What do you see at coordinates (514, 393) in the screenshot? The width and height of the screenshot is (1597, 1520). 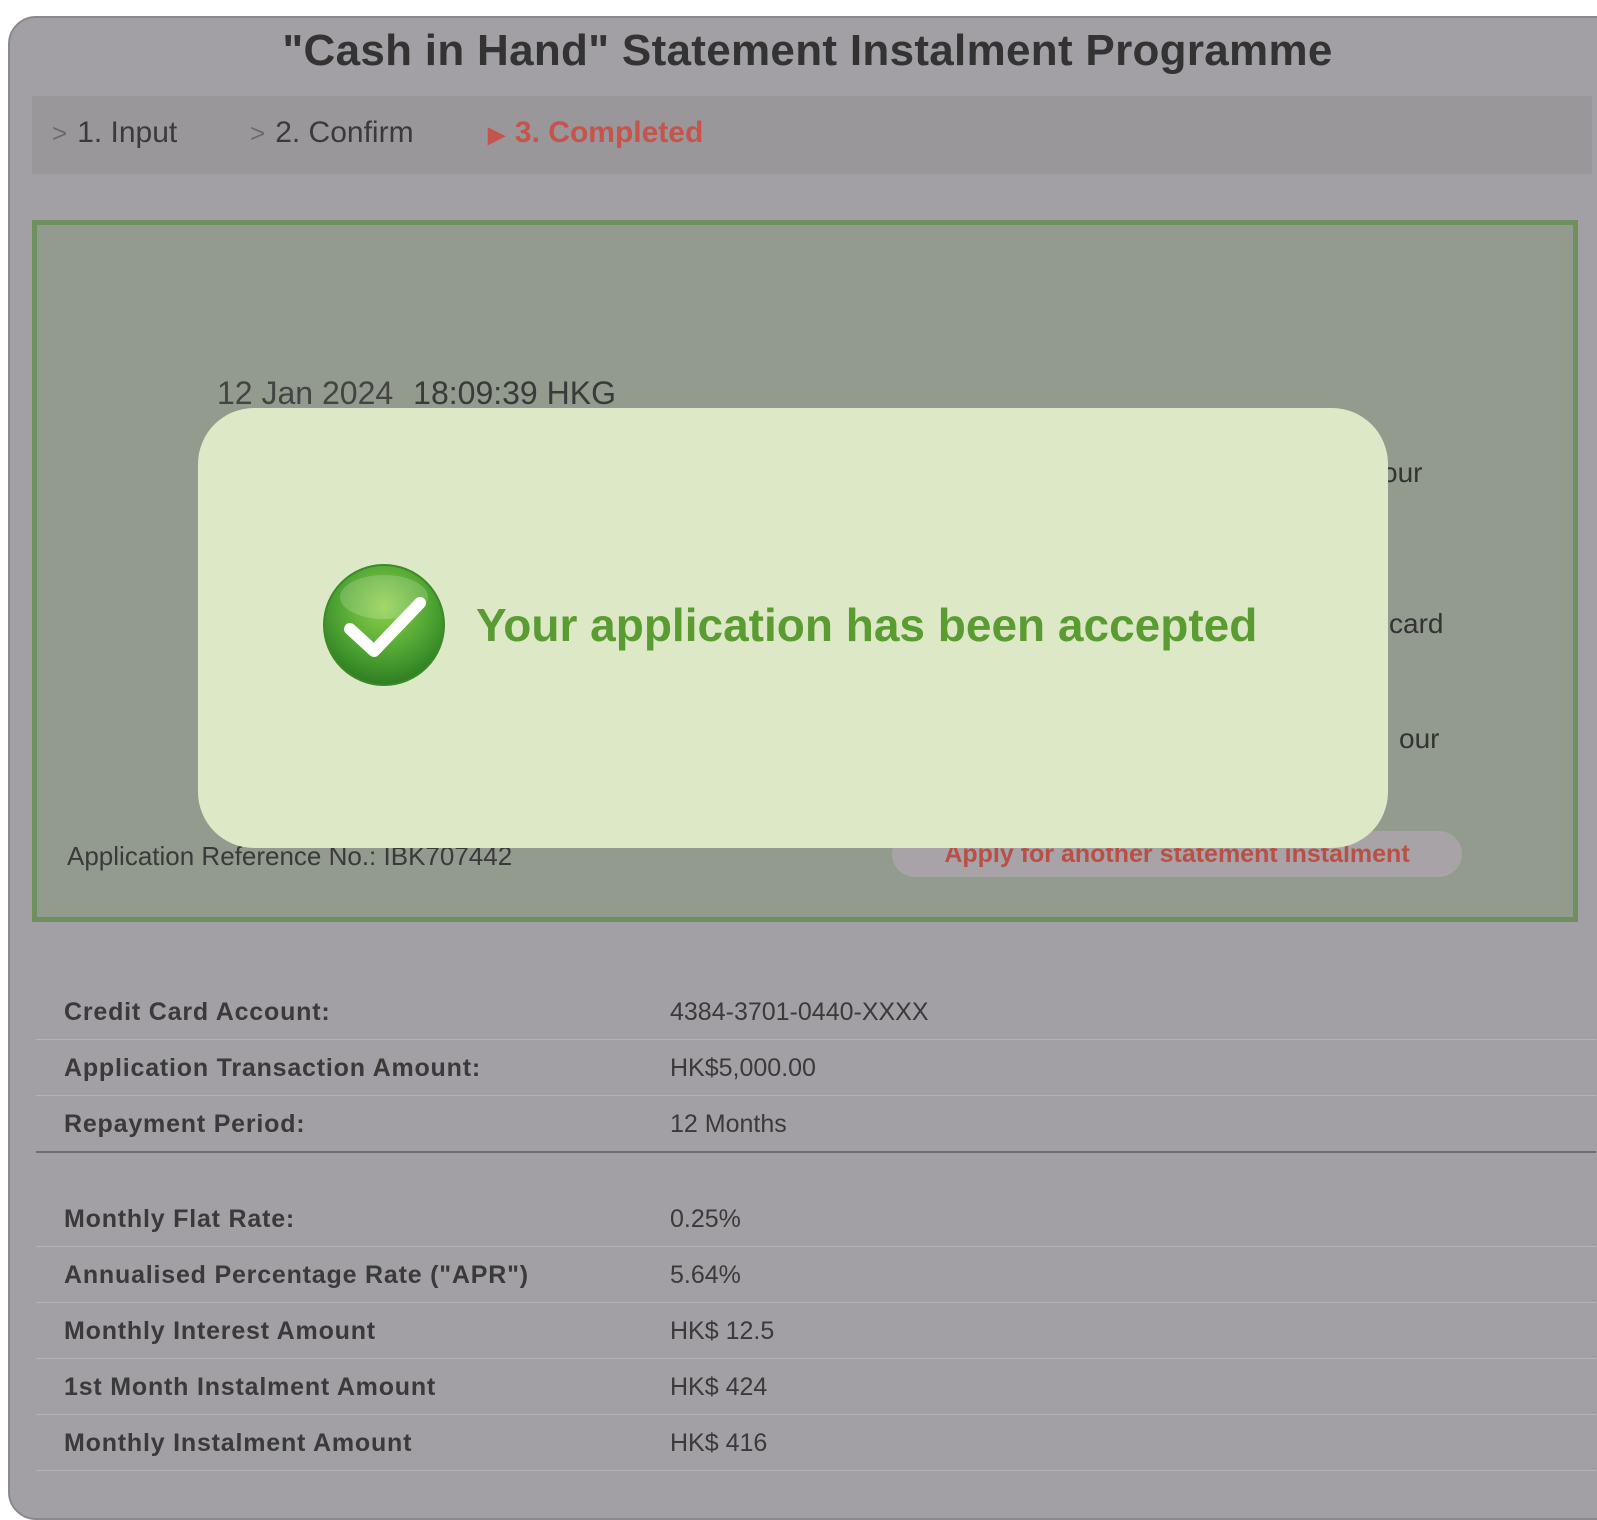 I see `timestamp-time: 18:09:39 HKG` at bounding box center [514, 393].